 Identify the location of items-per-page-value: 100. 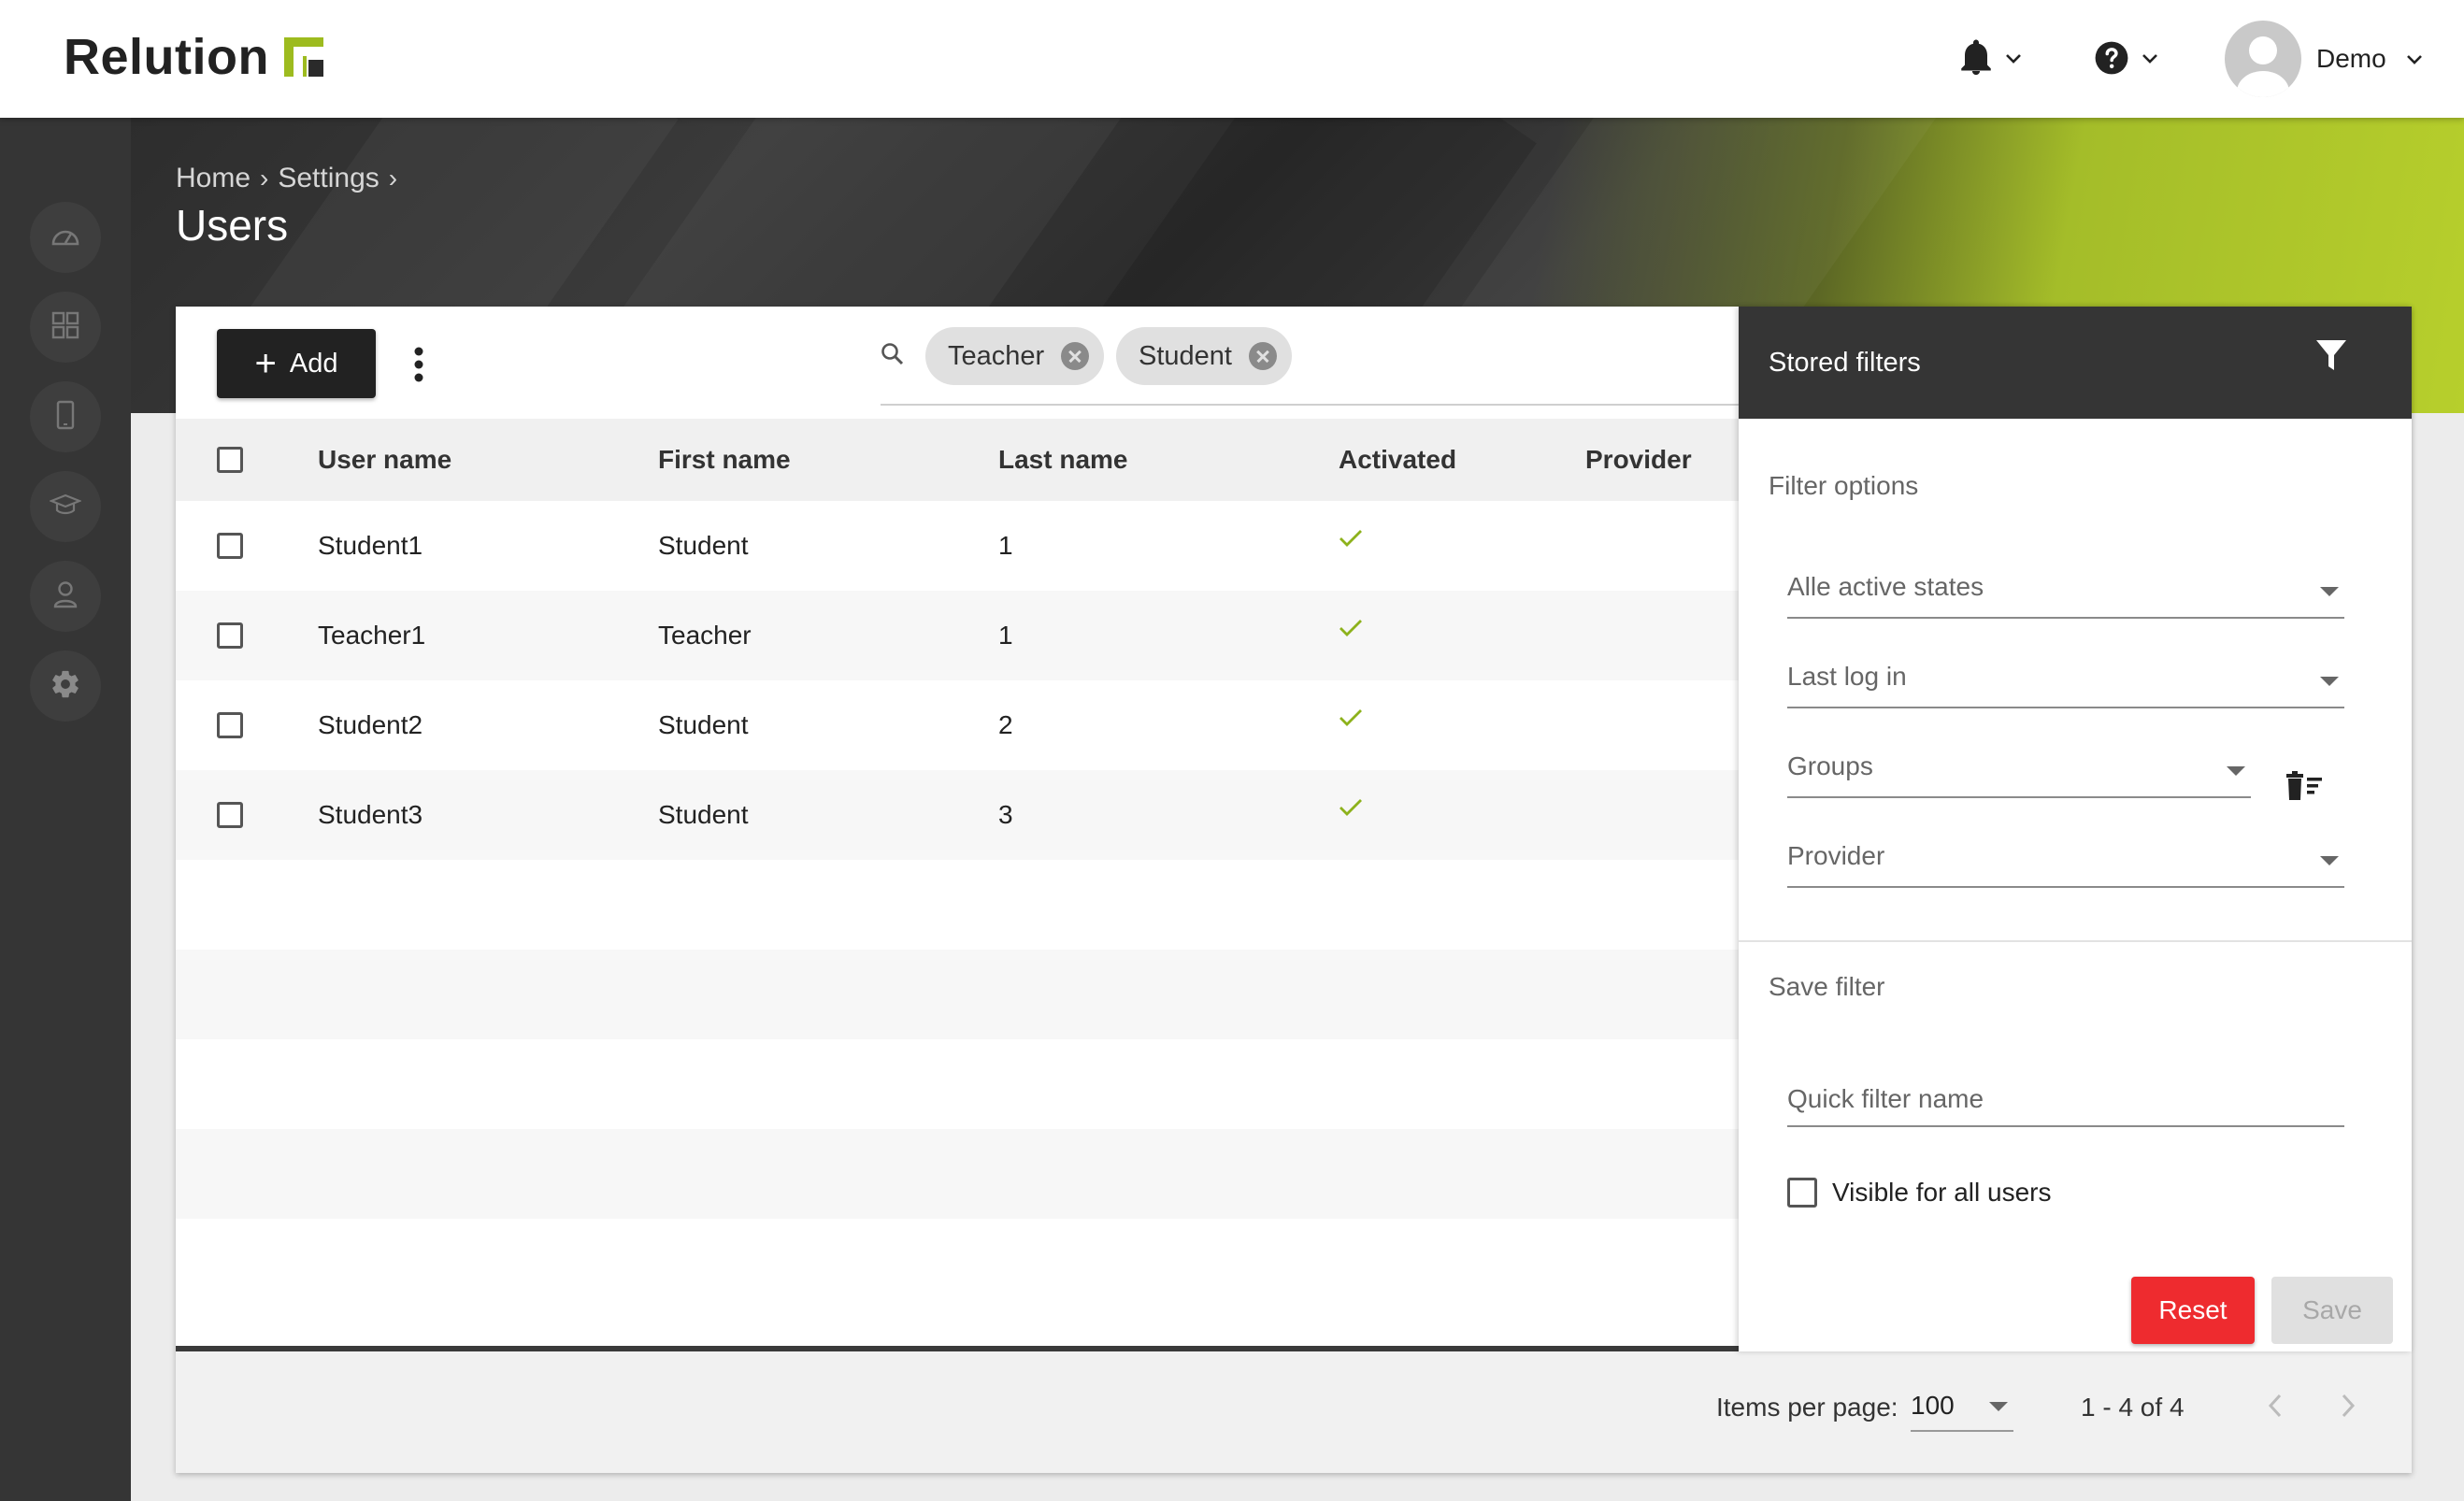
(1933, 1405).